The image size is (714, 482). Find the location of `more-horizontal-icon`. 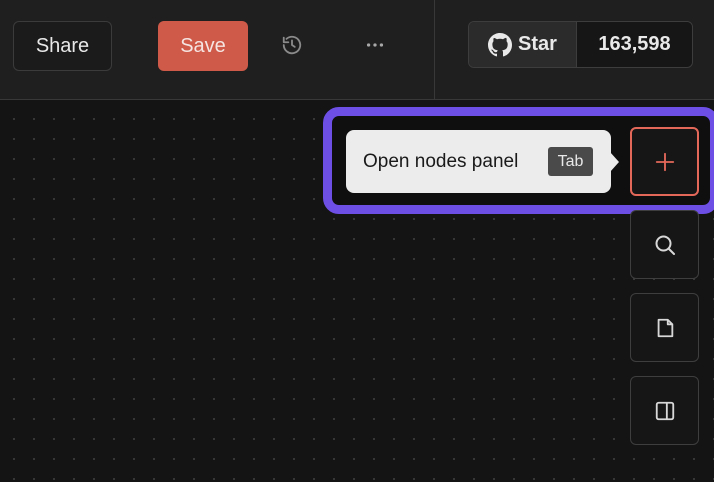

more-horizontal-icon is located at coordinates (375, 45).